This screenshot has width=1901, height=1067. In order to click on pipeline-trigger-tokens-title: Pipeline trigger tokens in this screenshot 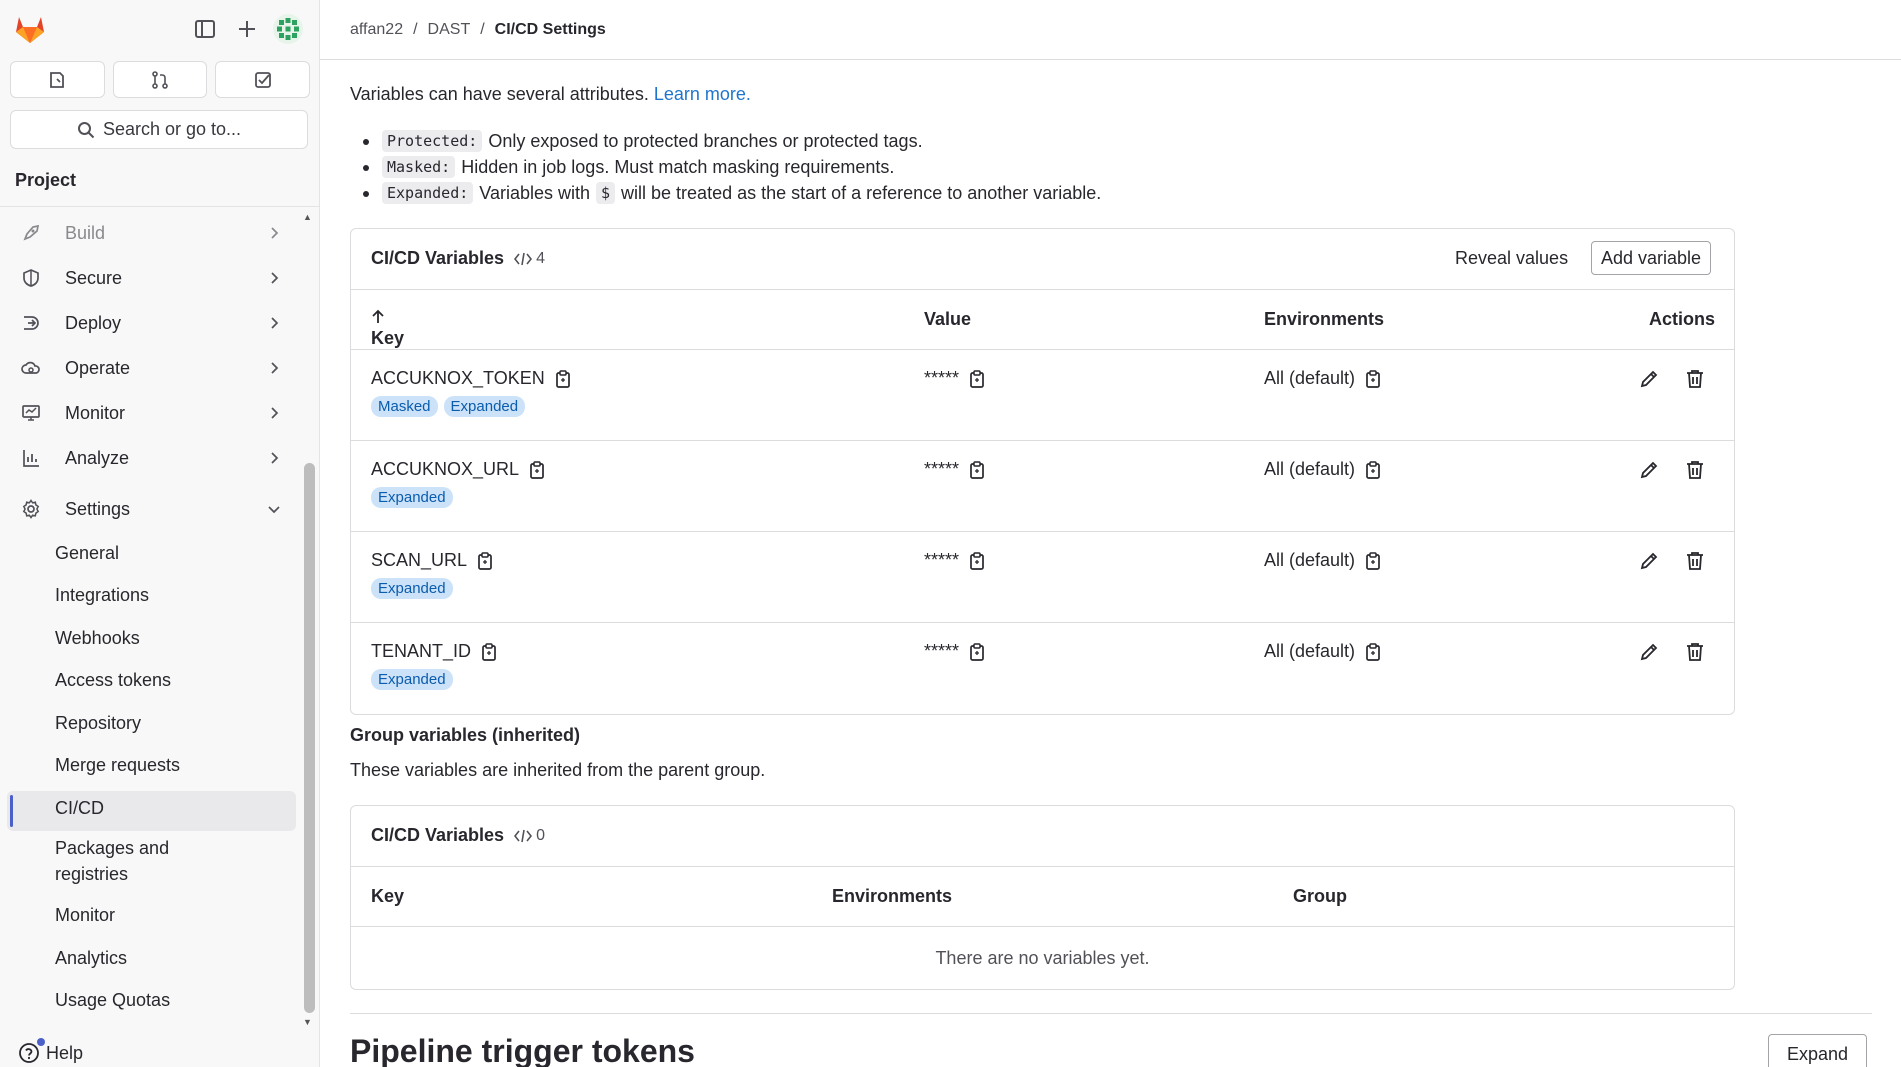, I will do `click(522, 1050)`.